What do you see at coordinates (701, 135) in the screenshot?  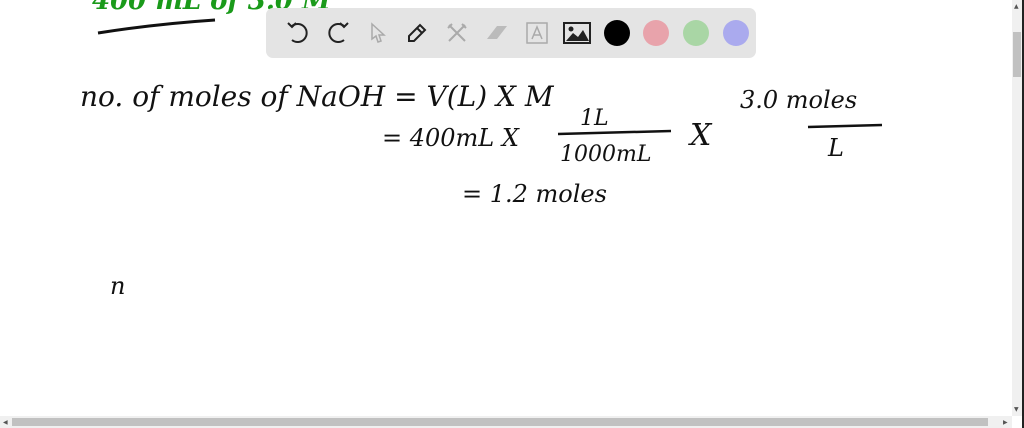 I see `times-sign: X` at bounding box center [701, 135].